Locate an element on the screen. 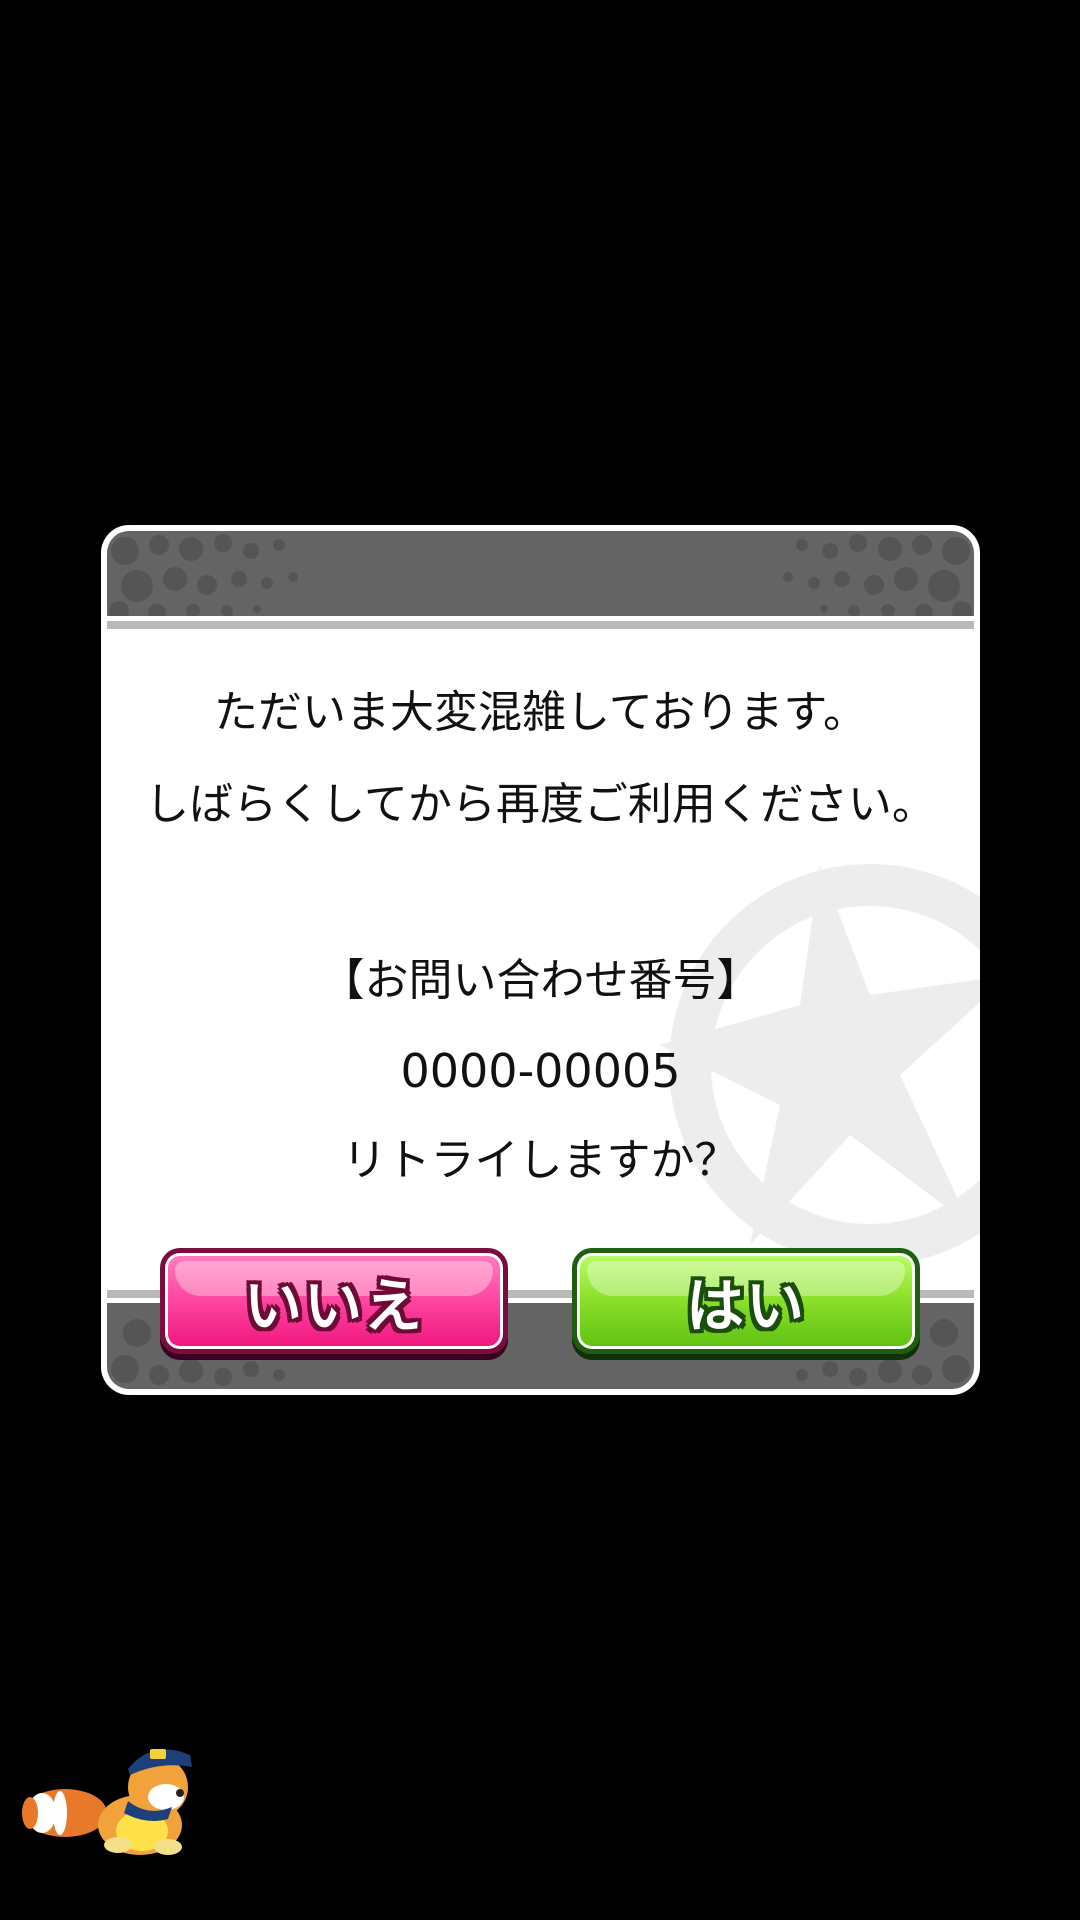  raccoon-mascot-icon is located at coordinates (107, 1802).